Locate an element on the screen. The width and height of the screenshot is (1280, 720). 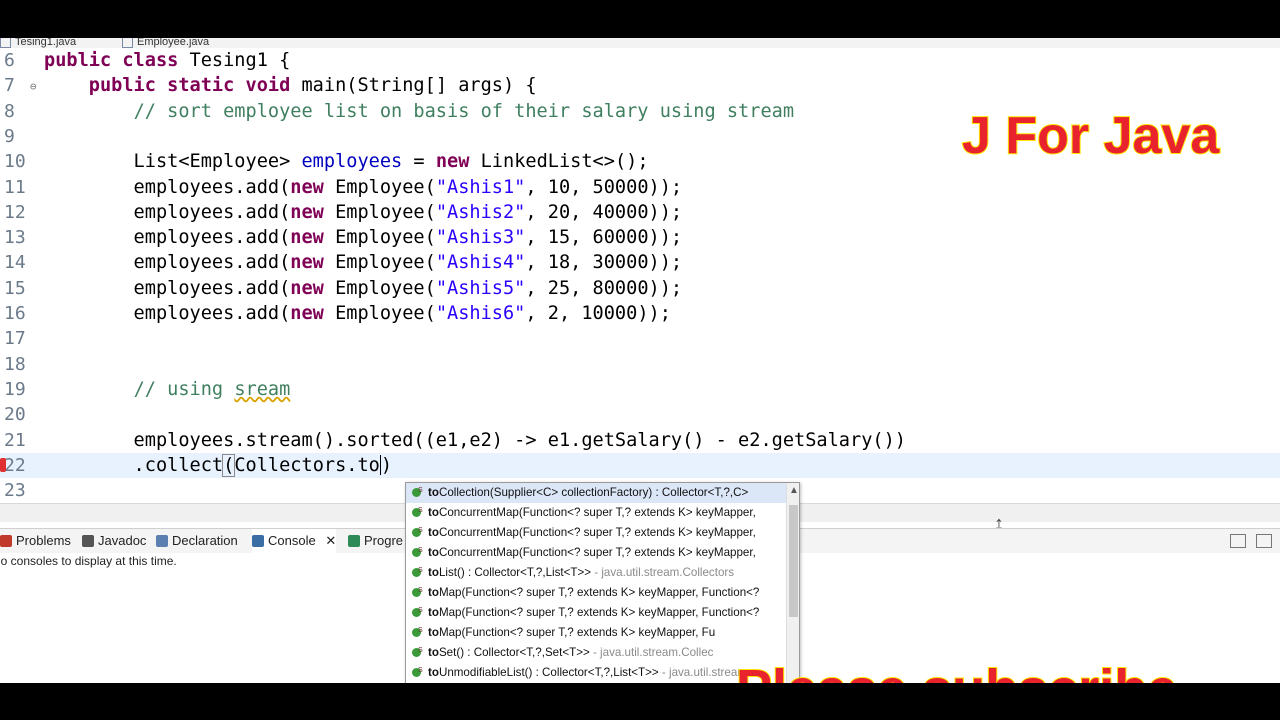
code-text: // using sream is located at coordinates (167, 389).